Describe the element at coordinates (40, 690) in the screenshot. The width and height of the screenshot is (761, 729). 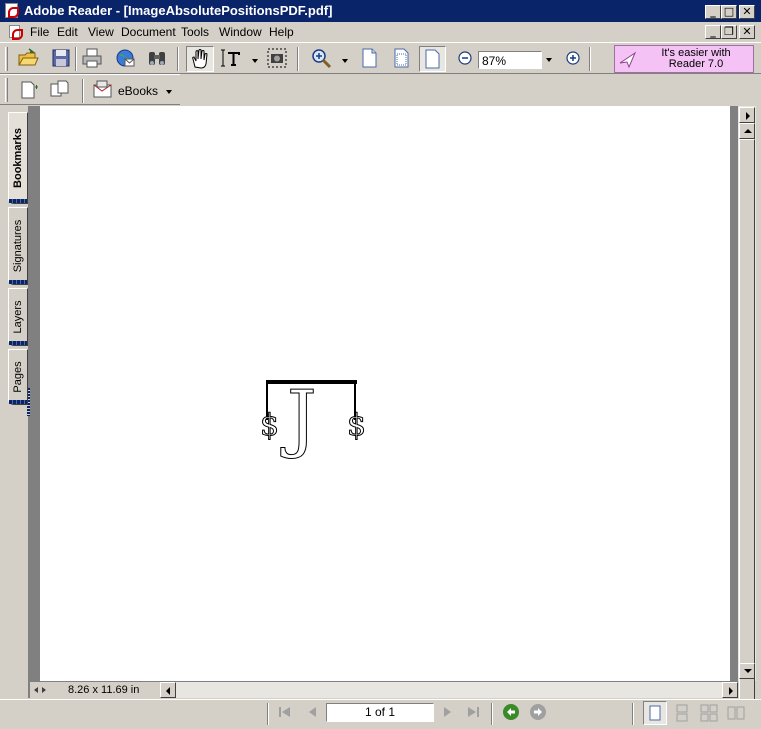
I see `page-size-resize-icon` at that location.